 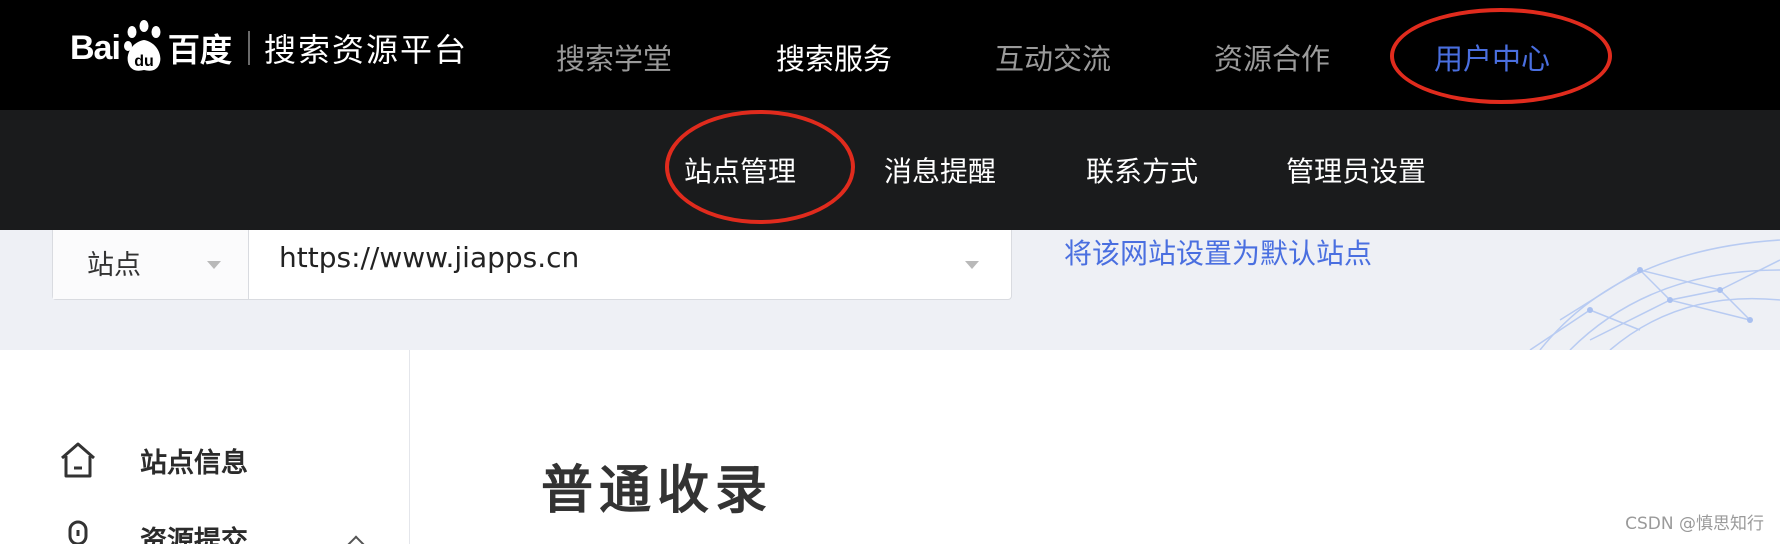 I want to click on watermark-text: CSDN @慎思知行, so click(x=1694, y=524).